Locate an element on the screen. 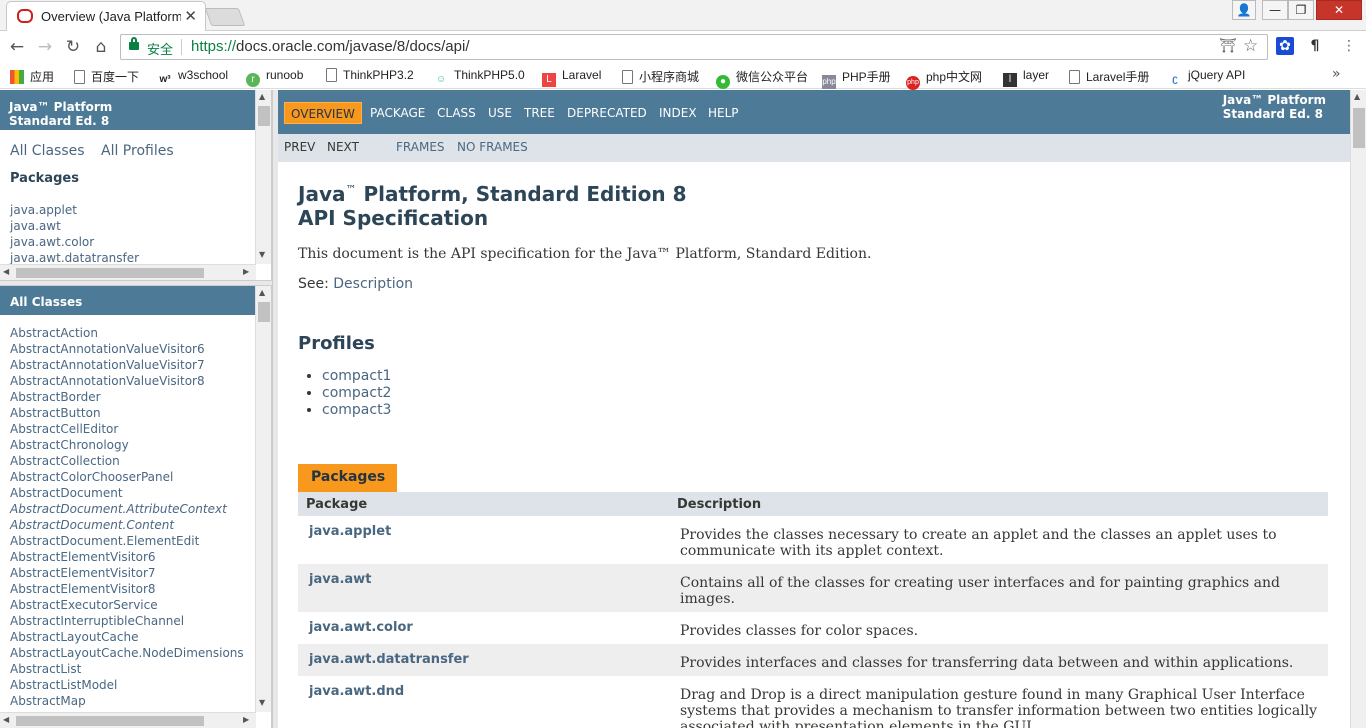  bookmark-item: 百度一下 is located at coordinates (106, 76).